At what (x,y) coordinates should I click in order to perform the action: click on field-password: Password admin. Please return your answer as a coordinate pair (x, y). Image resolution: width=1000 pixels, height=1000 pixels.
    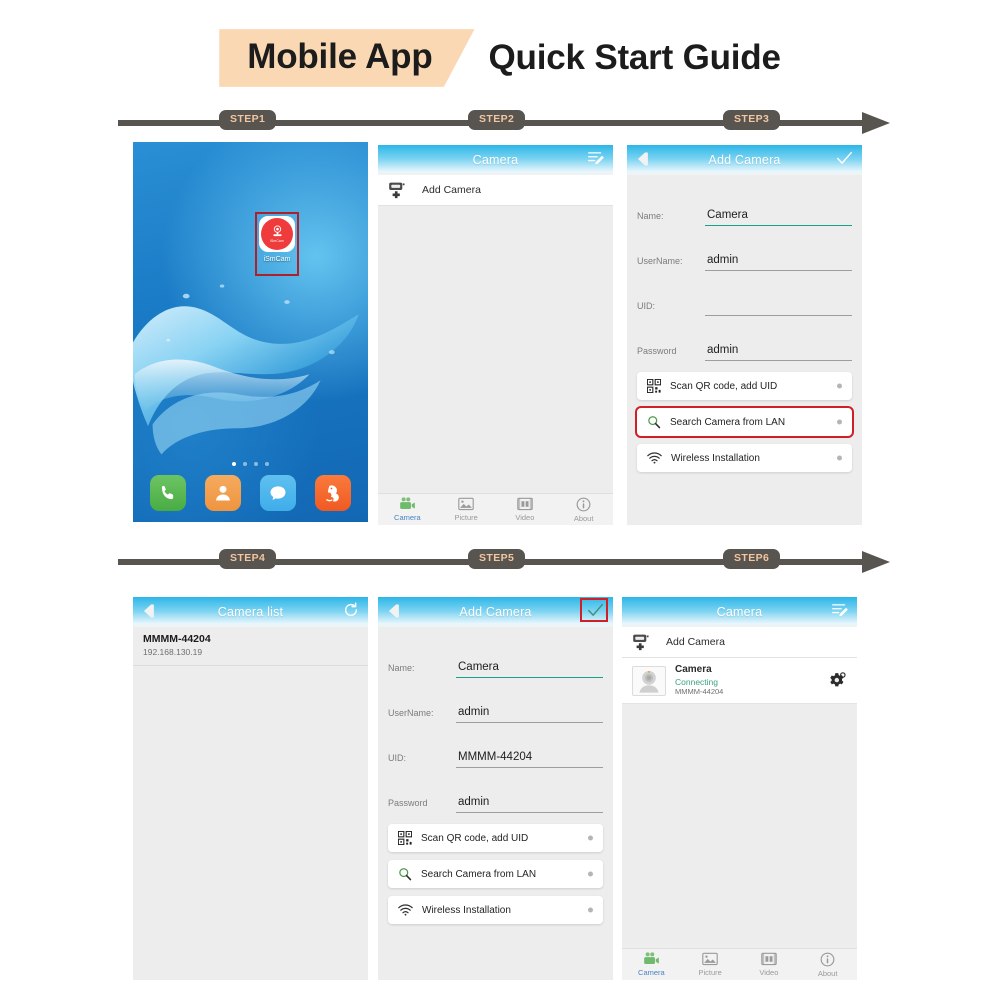
    Looking at the image, I should click on (744, 338).